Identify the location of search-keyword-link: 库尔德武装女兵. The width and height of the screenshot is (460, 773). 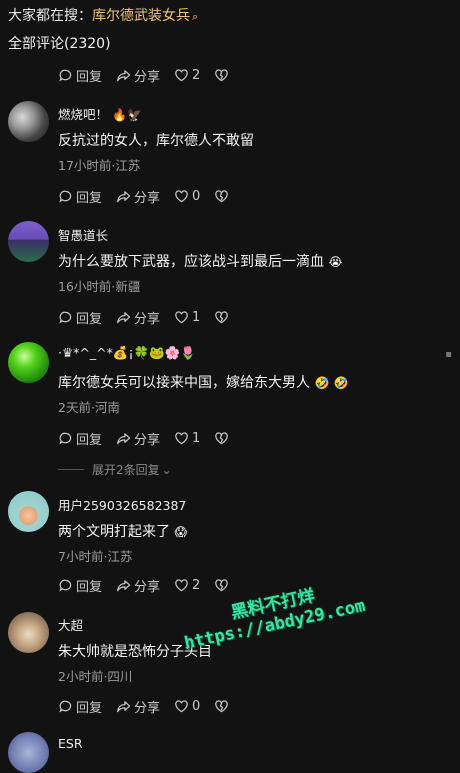
(141, 16).